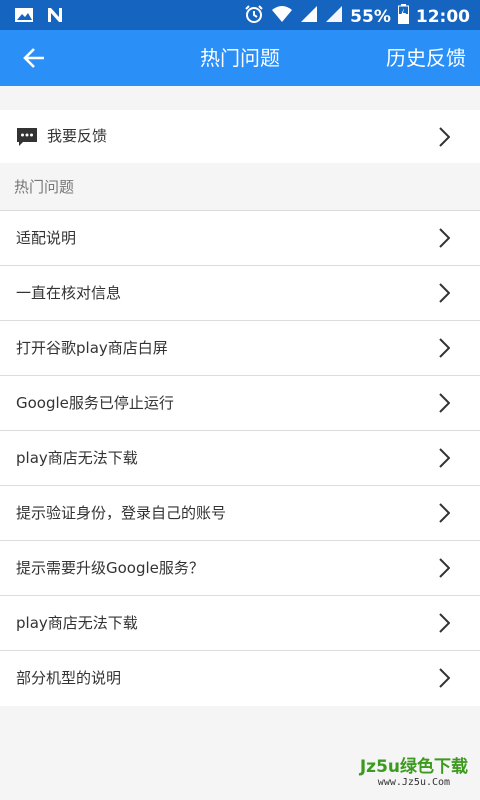  What do you see at coordinates (69, 293) in the screenshot?
I see `list-item-label: 一直在核对信息` at bounding box center [69, 293].